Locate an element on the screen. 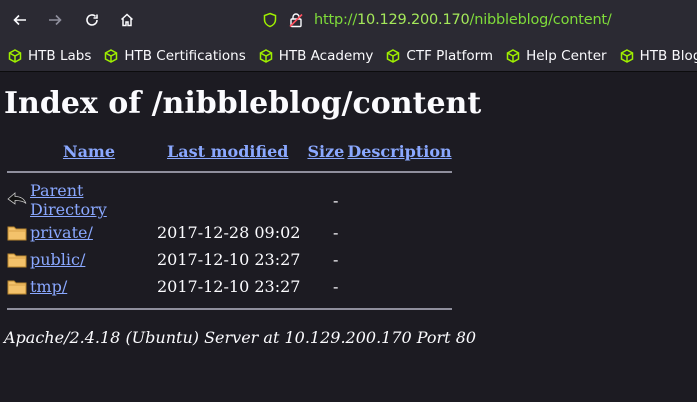  bookmark-htb-academy: HTB Academy is located at coordinates (316, 55).